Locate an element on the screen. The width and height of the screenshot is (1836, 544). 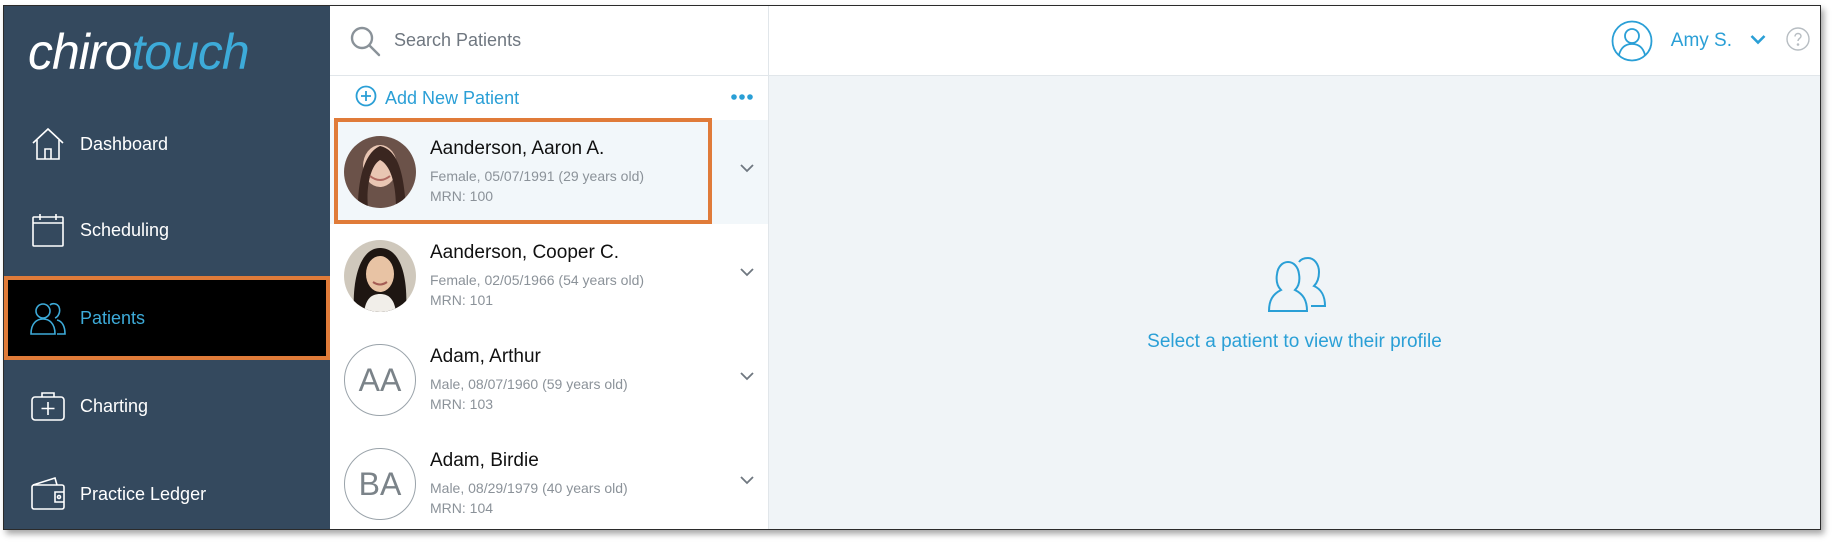
add-new-patient-label: Add New Patient is located at coordinates (452, 97).